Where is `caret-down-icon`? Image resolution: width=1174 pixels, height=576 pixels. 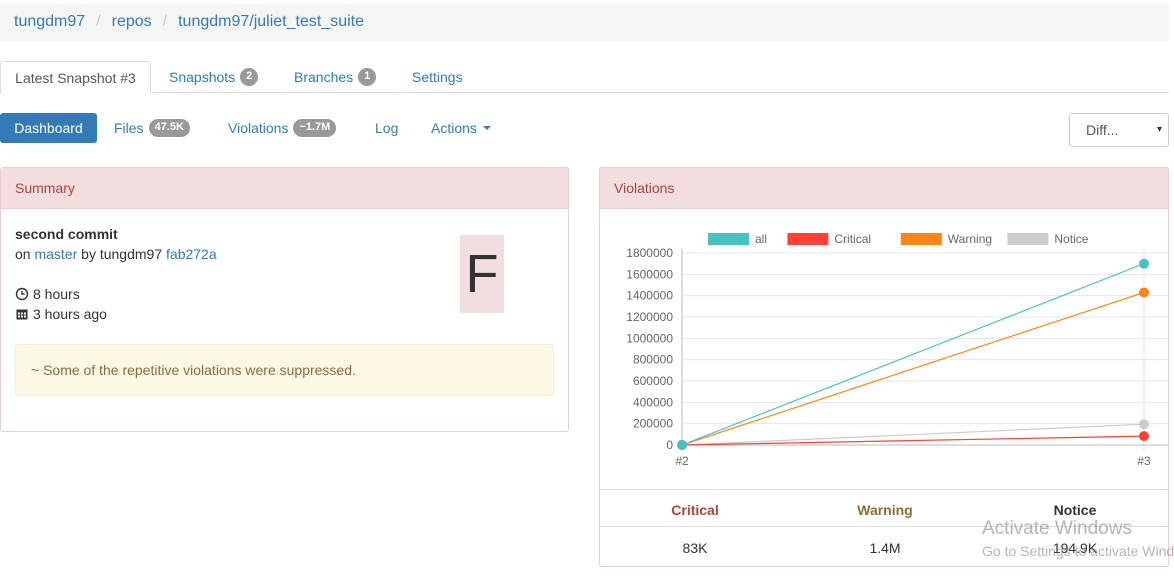
caret-down-icon is located at coordinates (486, 128).